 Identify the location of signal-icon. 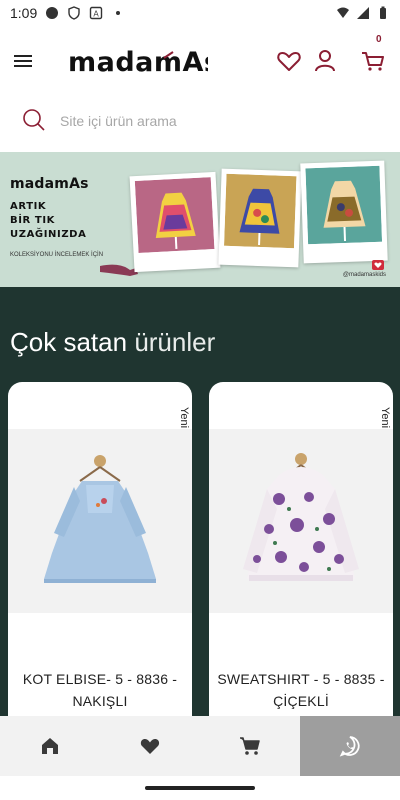
(363, 13).